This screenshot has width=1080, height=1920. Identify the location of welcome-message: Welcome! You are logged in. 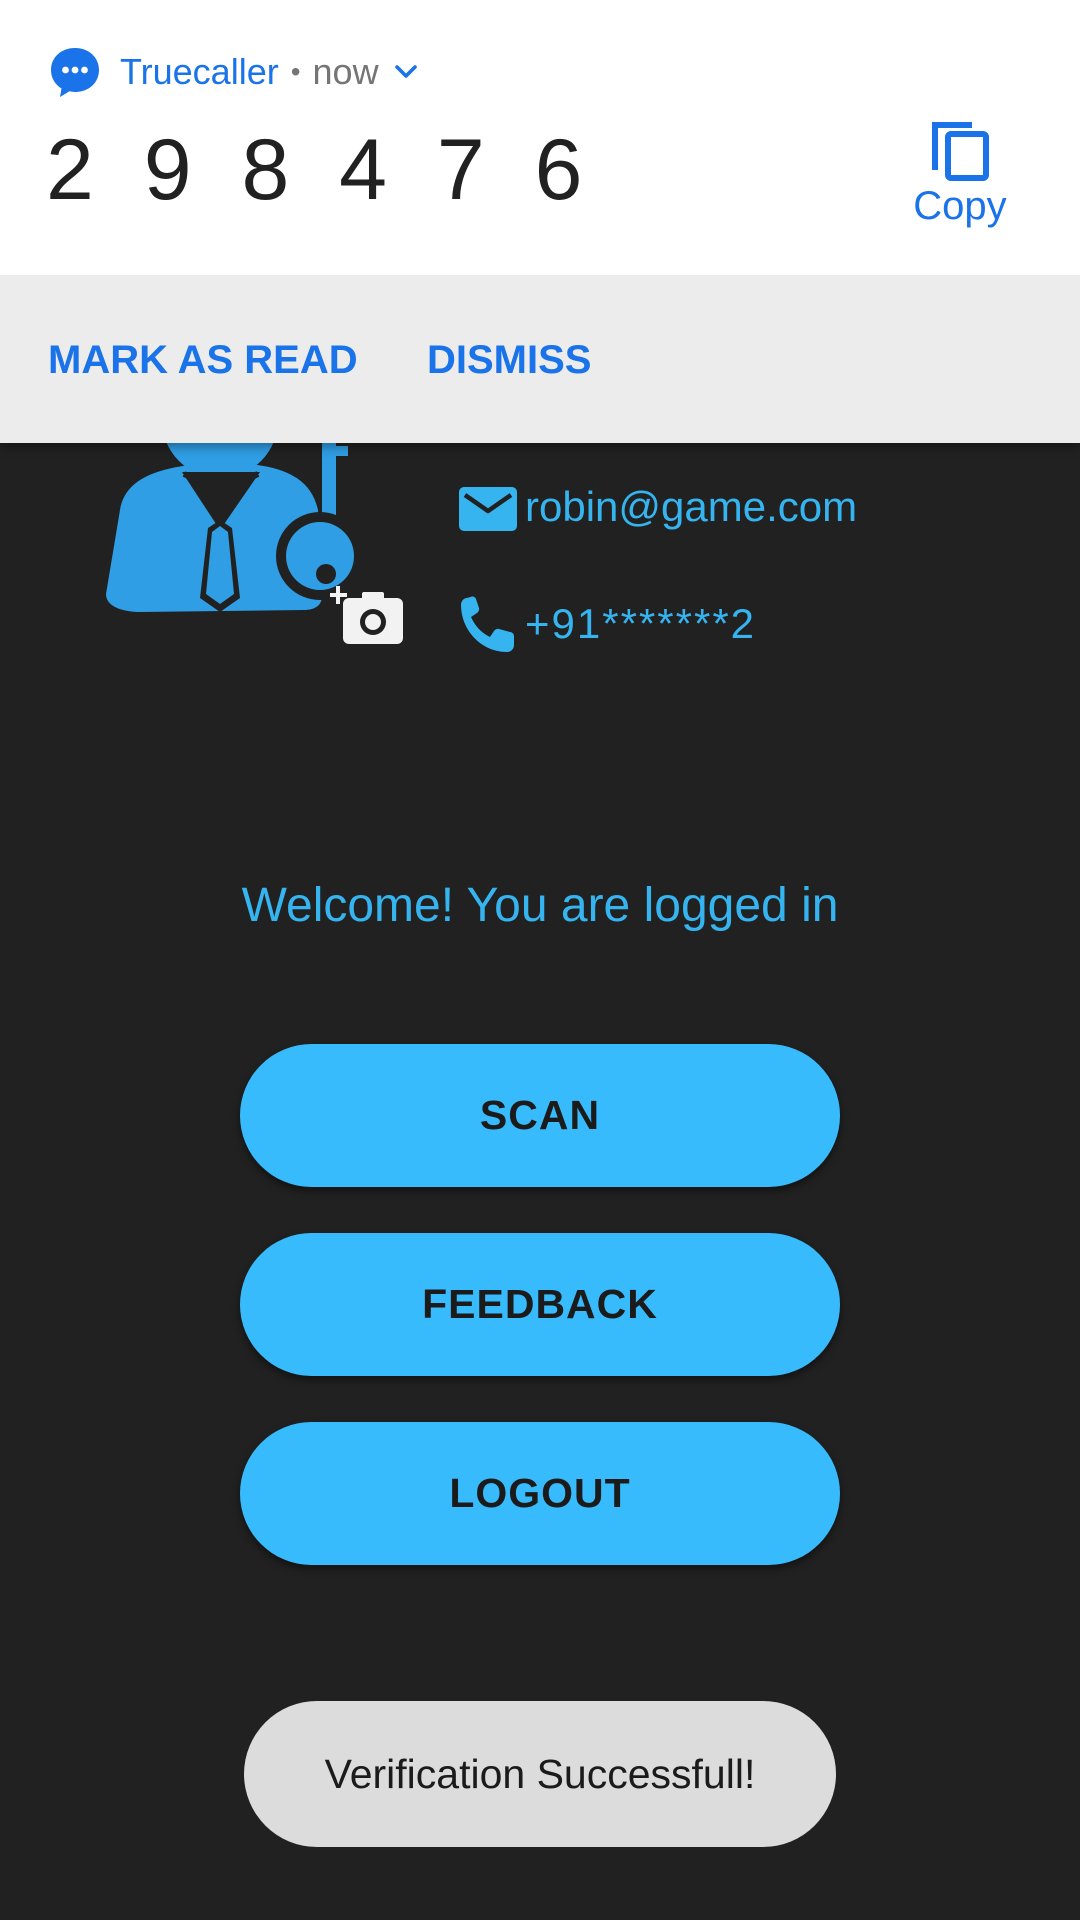
(540, 905).